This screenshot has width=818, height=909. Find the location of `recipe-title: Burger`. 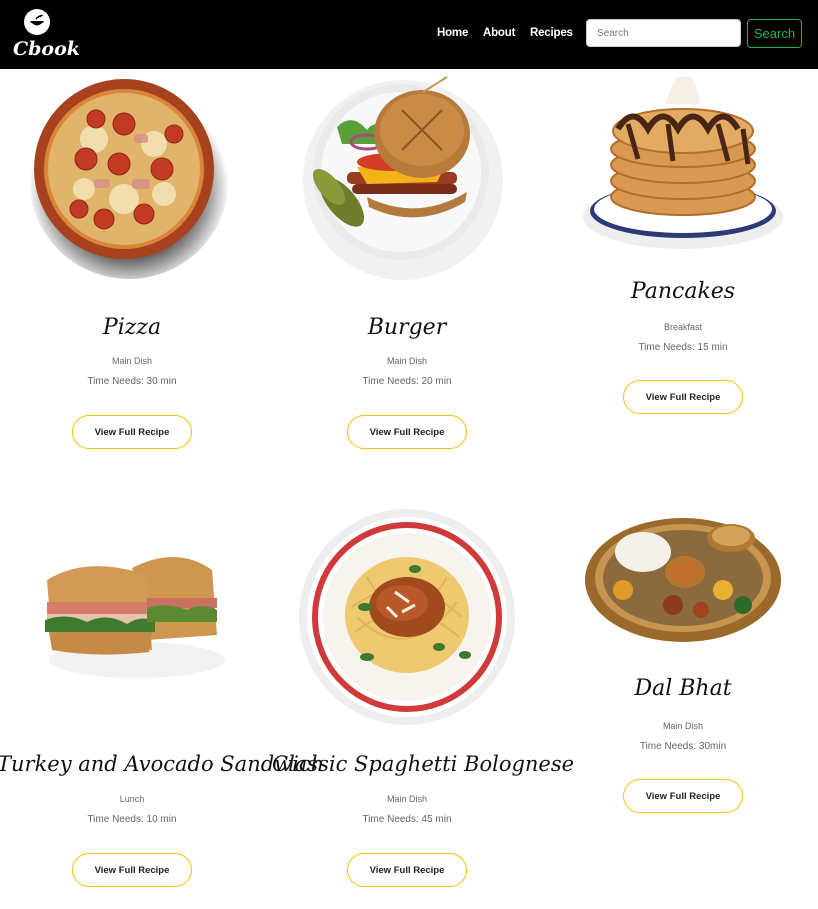

recipe-title: Burger is located at coordinates (407, 327).